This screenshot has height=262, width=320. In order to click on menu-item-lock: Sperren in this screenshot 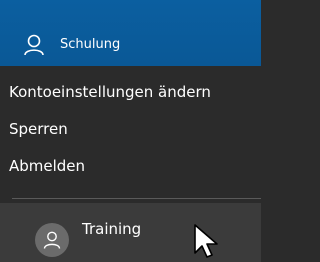, I will do `click(130, 129)`.